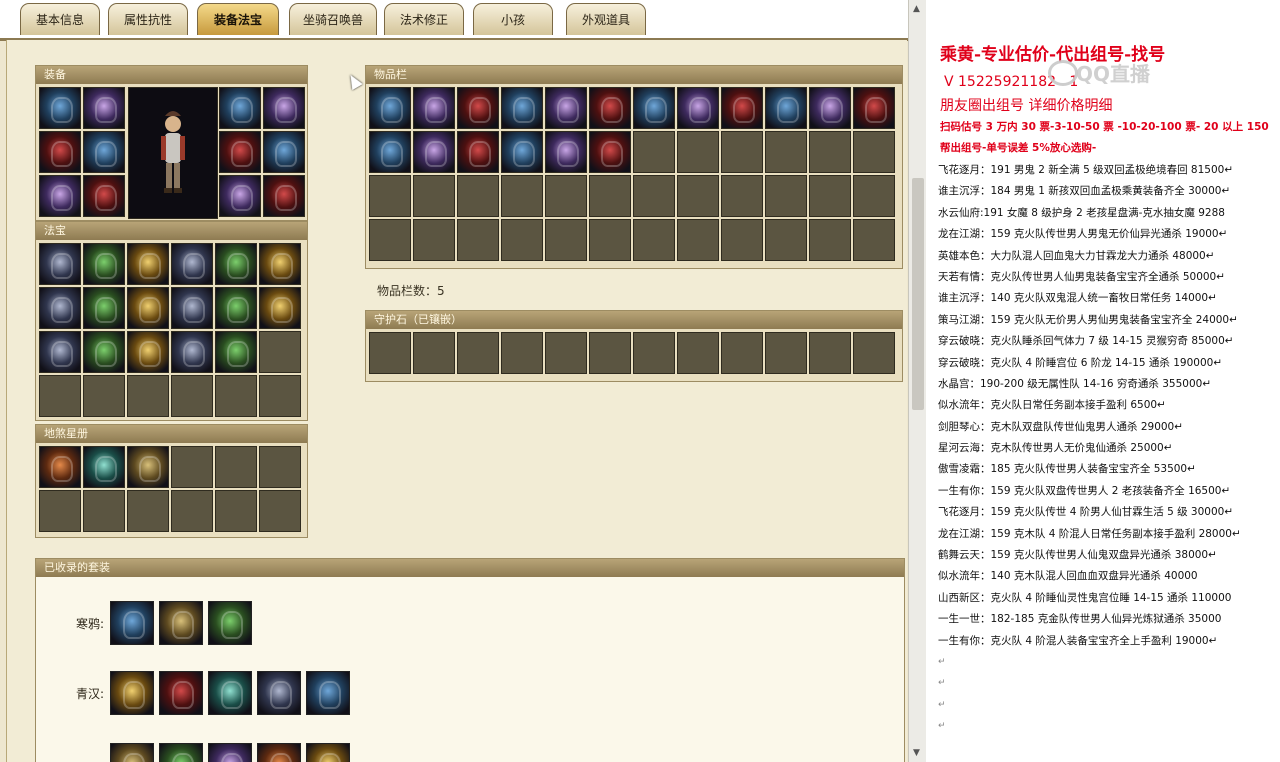 This screenshot has height=762, width=1280. Describe the element at coordinates (918, 294) in the screenshot. I see `scroll-thumb` at that location.